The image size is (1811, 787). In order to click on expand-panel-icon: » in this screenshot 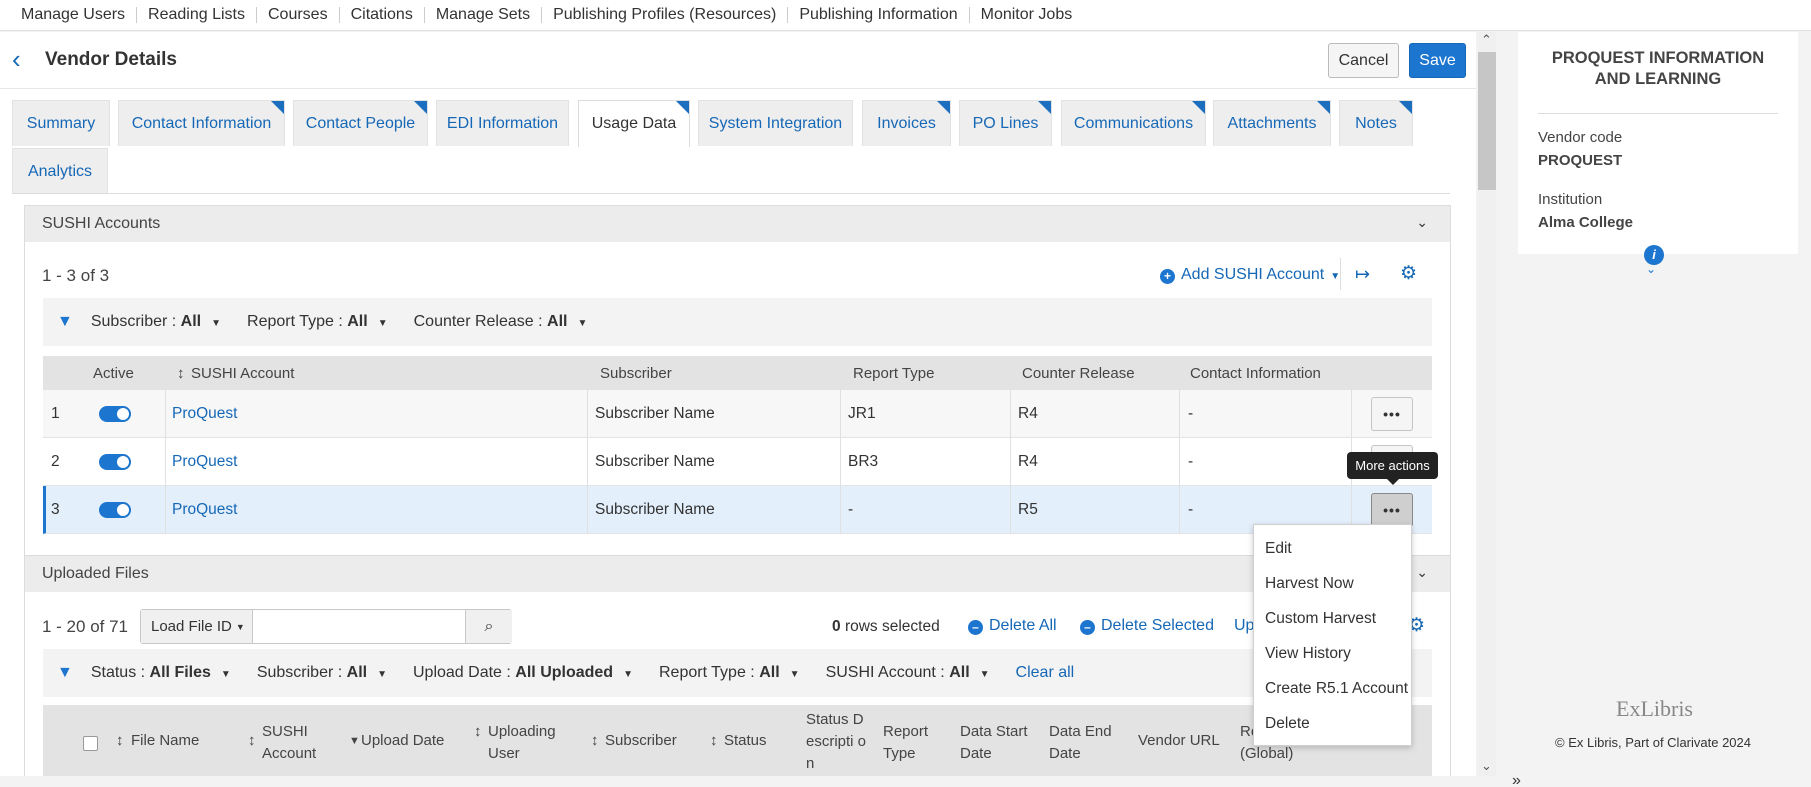, I will do `click(1516, 779)`.